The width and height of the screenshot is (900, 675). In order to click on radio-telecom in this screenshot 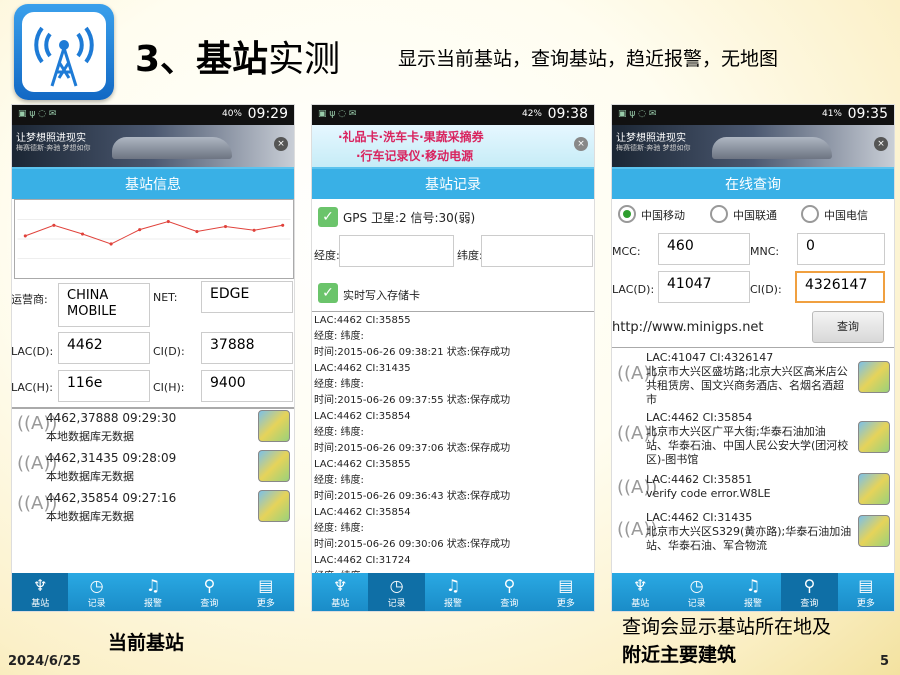, I will do `click(810, 214)`.